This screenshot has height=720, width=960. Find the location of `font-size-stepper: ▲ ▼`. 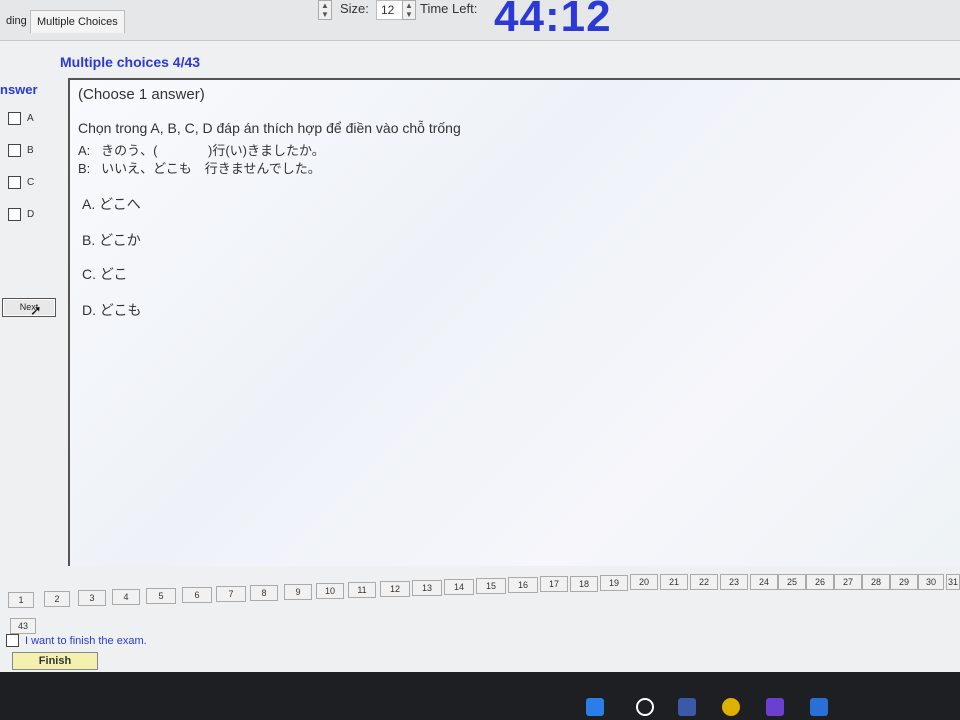

font-size-stepper: ▲ ▼ is located at coordinates (409, 10).